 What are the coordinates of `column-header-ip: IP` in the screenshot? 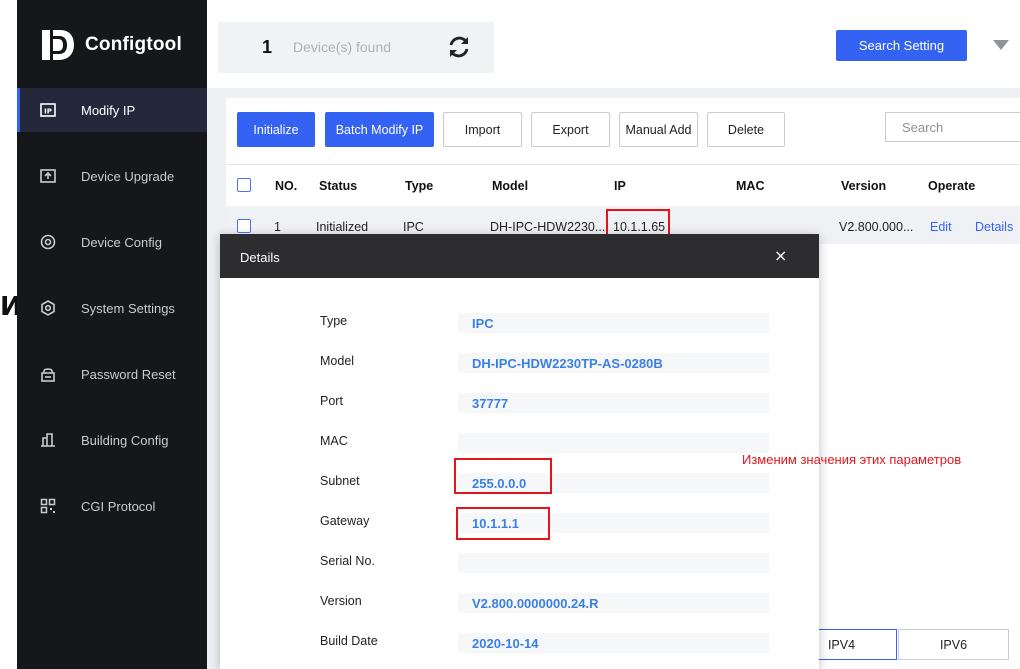 It's located at (620, 186).